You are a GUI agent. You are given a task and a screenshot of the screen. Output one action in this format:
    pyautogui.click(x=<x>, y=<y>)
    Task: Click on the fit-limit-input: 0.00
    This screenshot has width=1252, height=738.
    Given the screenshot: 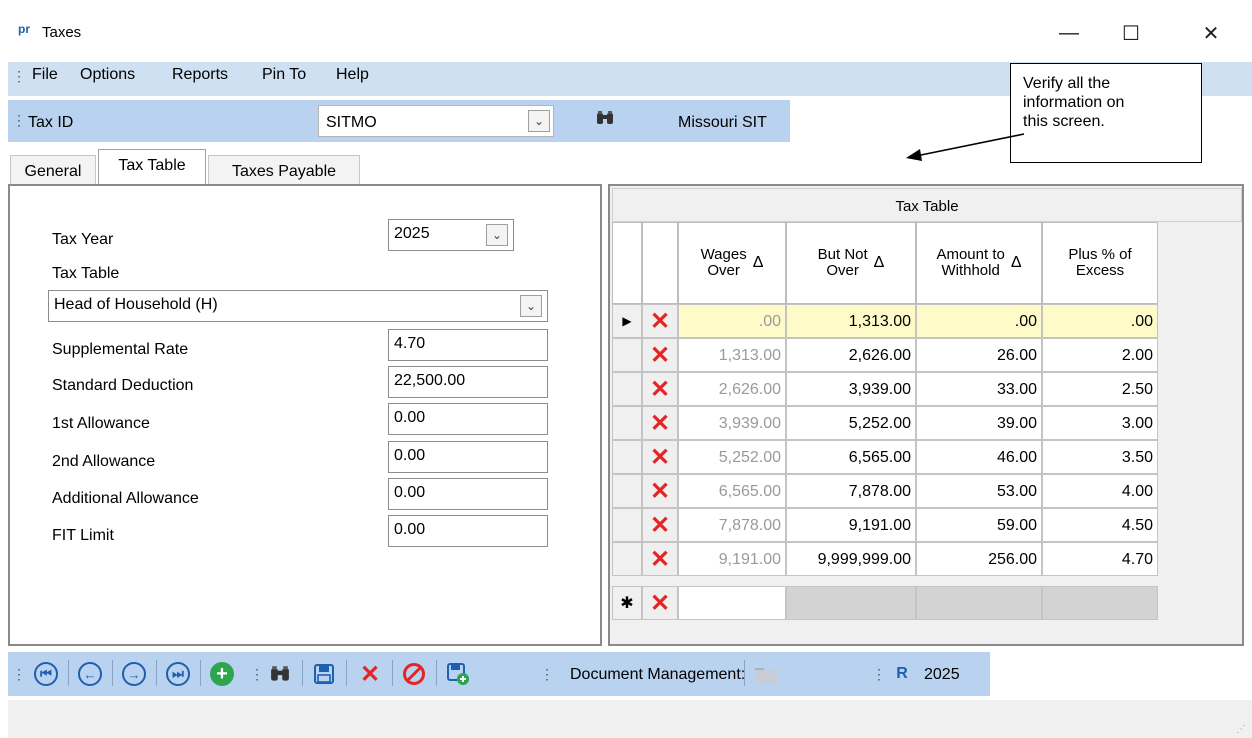 What is the action you would take?
    pyautogui.click(x=468, y=531)
    